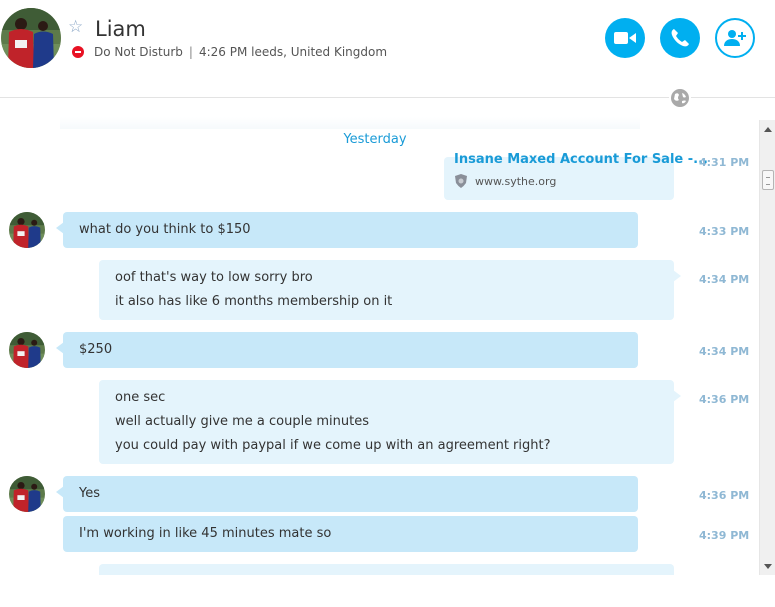 This screenshot has width=775, height=607. Describe the element at coordinates (96, 349) in the screenshot. I see `message-text: $250` at that location.